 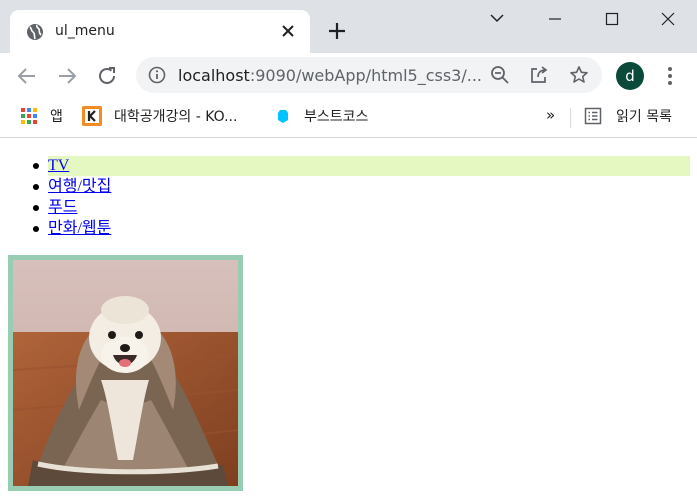 I want to click on globe-icon, so click(x=35, y=32).